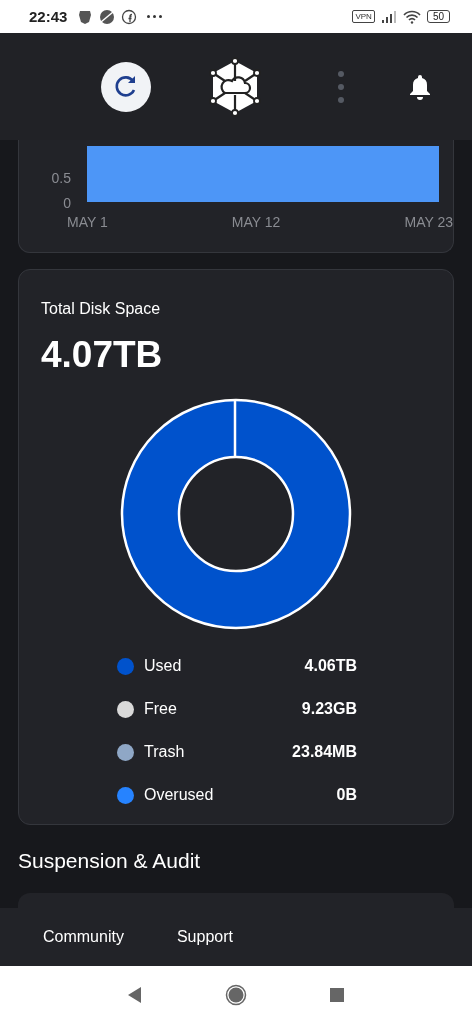 The height and width of the screenshot is (1024, 472). Describe the element at coordinates (163, 666) in the screenshot. I see `legend-label: Used` at that location.